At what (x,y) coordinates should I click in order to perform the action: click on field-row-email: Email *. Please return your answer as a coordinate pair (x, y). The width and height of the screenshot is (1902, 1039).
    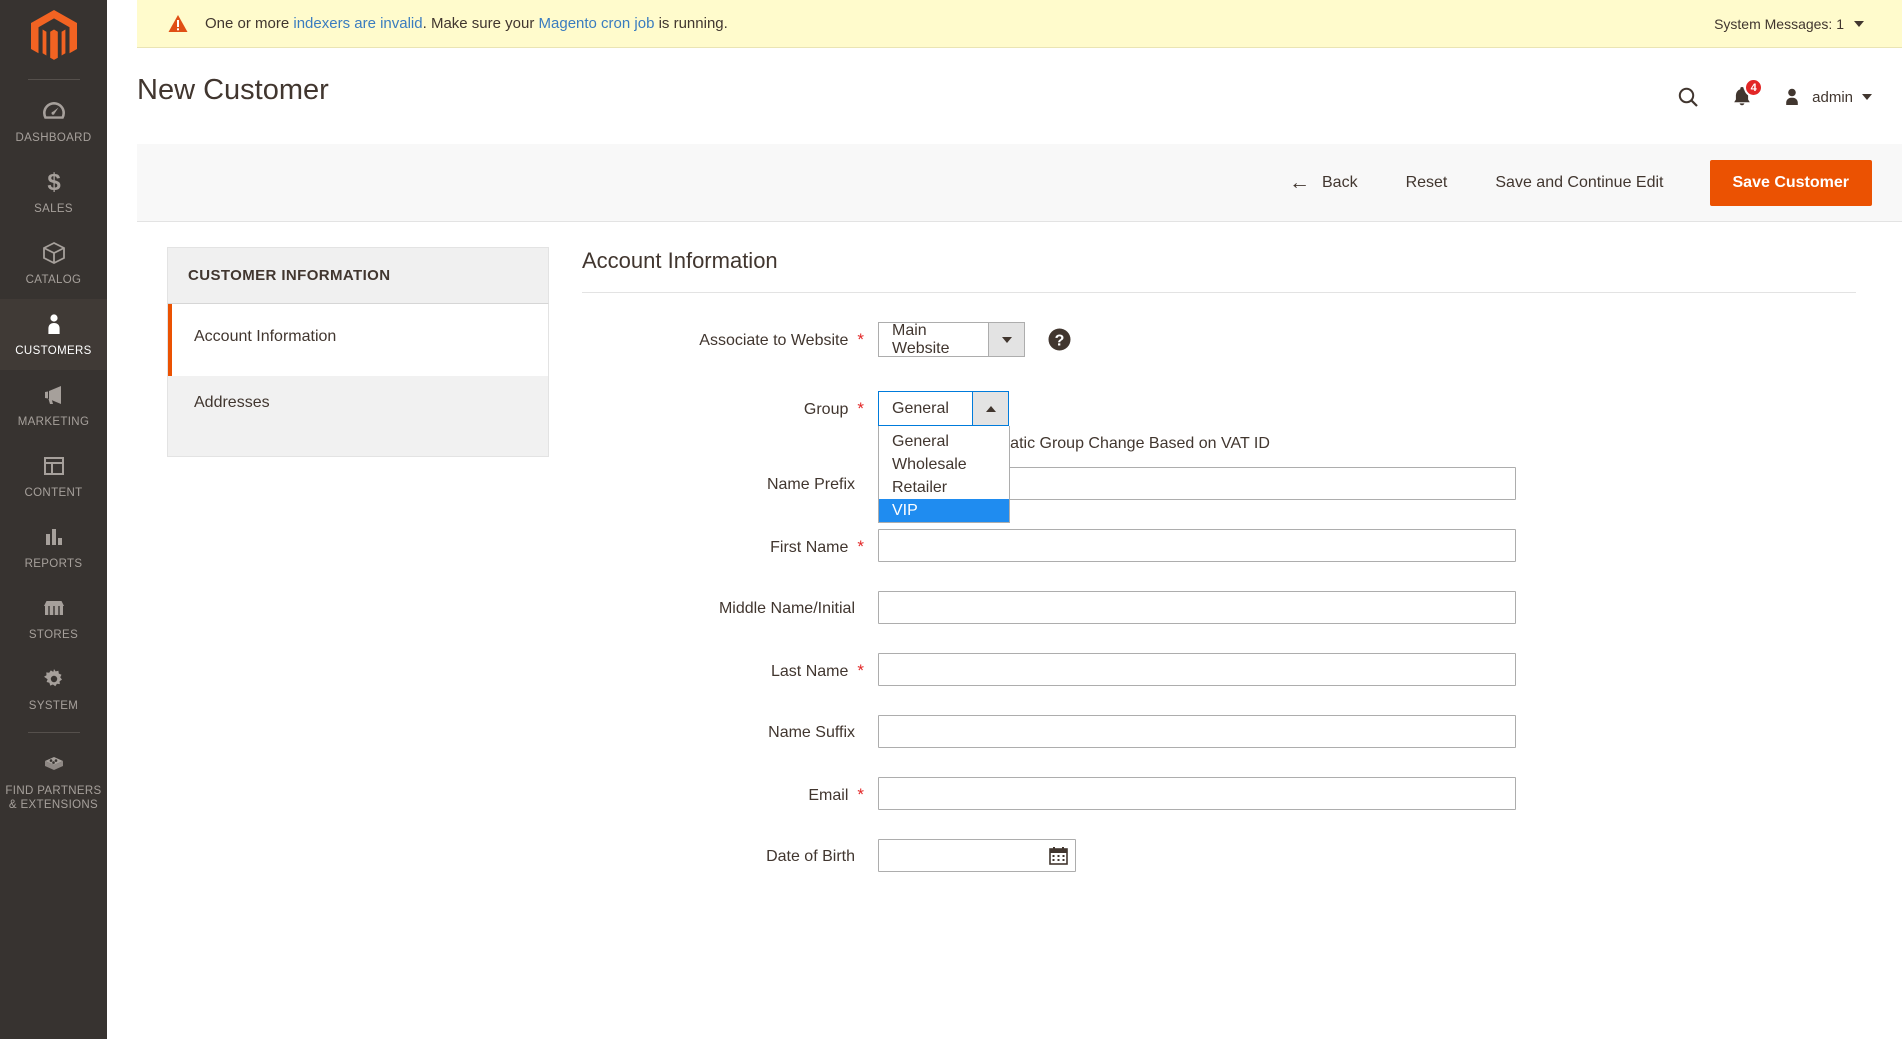
    Looking at the image, I should click on (1219, 793).